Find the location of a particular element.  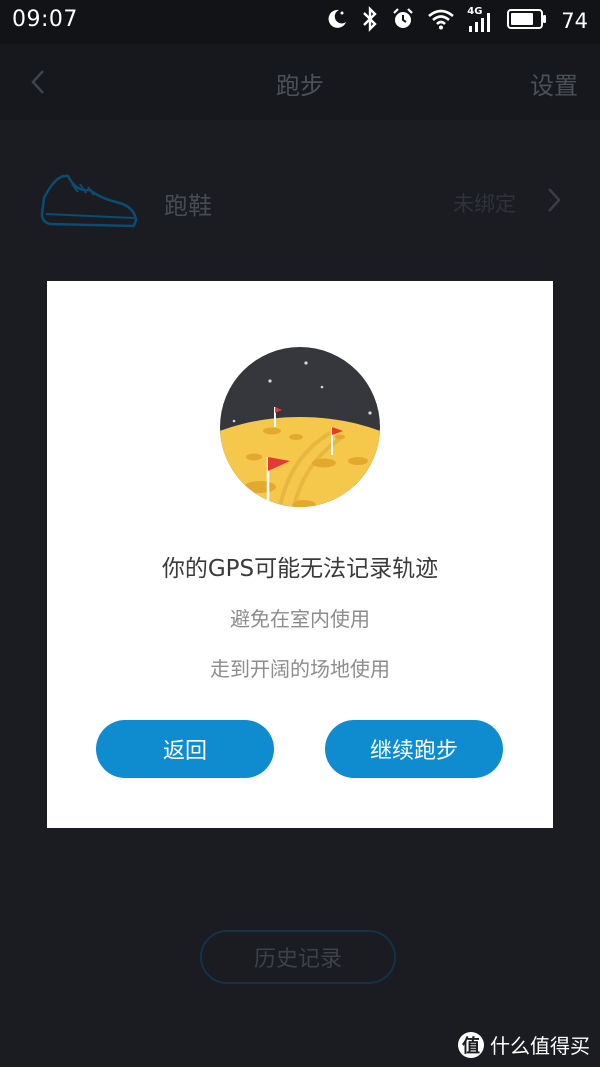

bluetooth-icon is located at coordinates (370, 21).